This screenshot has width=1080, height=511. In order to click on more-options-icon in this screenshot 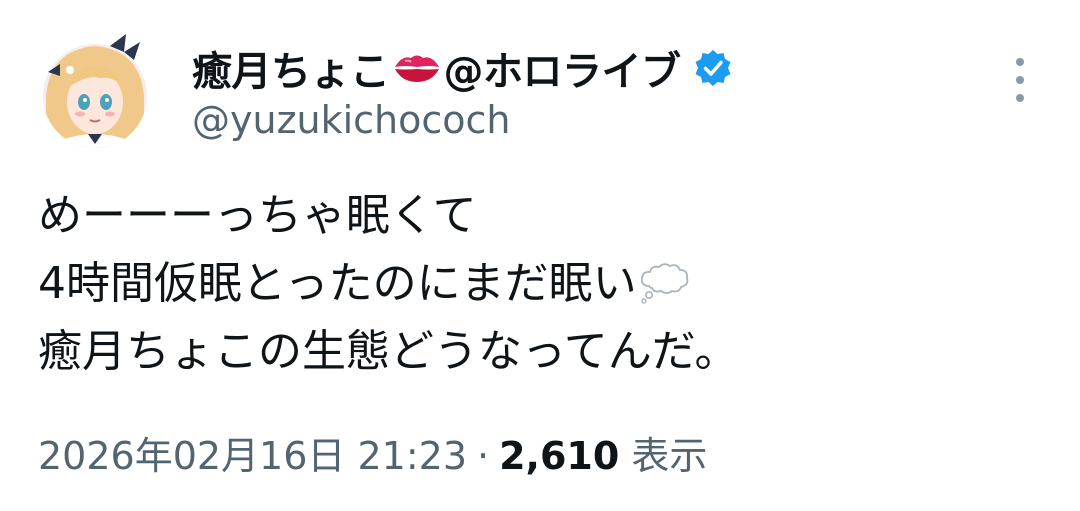, I will do `click(1020, 80)`.